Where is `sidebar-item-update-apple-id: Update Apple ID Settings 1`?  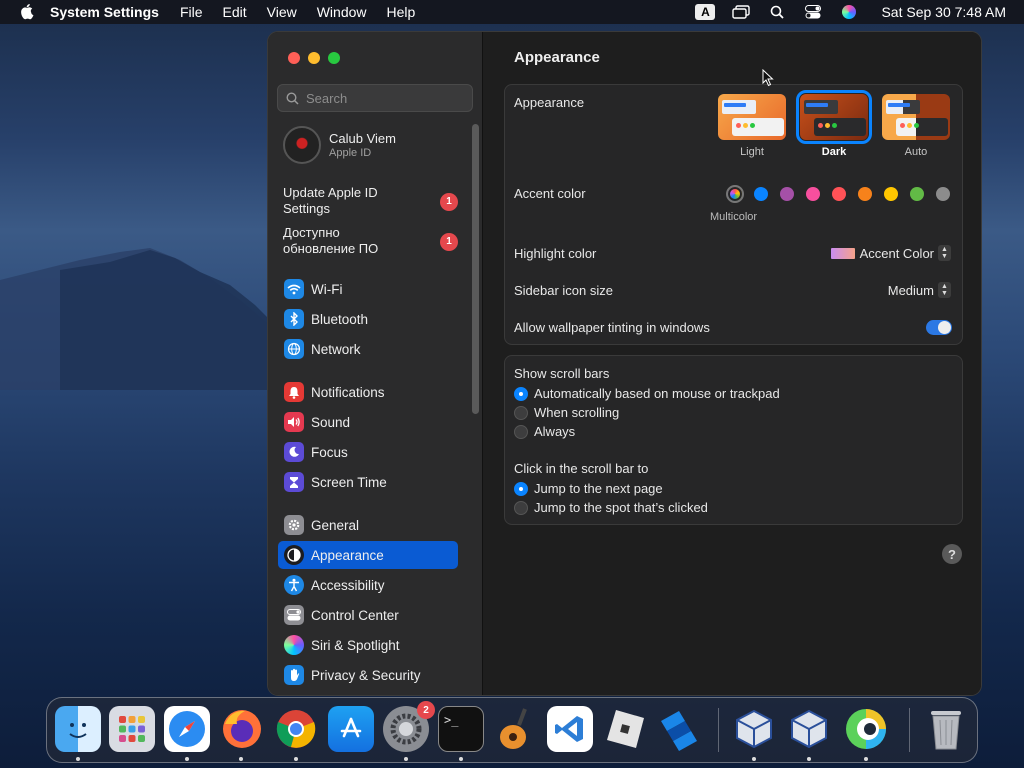
sidebar-item-update-apple-id: Update Apple ID Settings 1 is located at coordinates (373, 201).